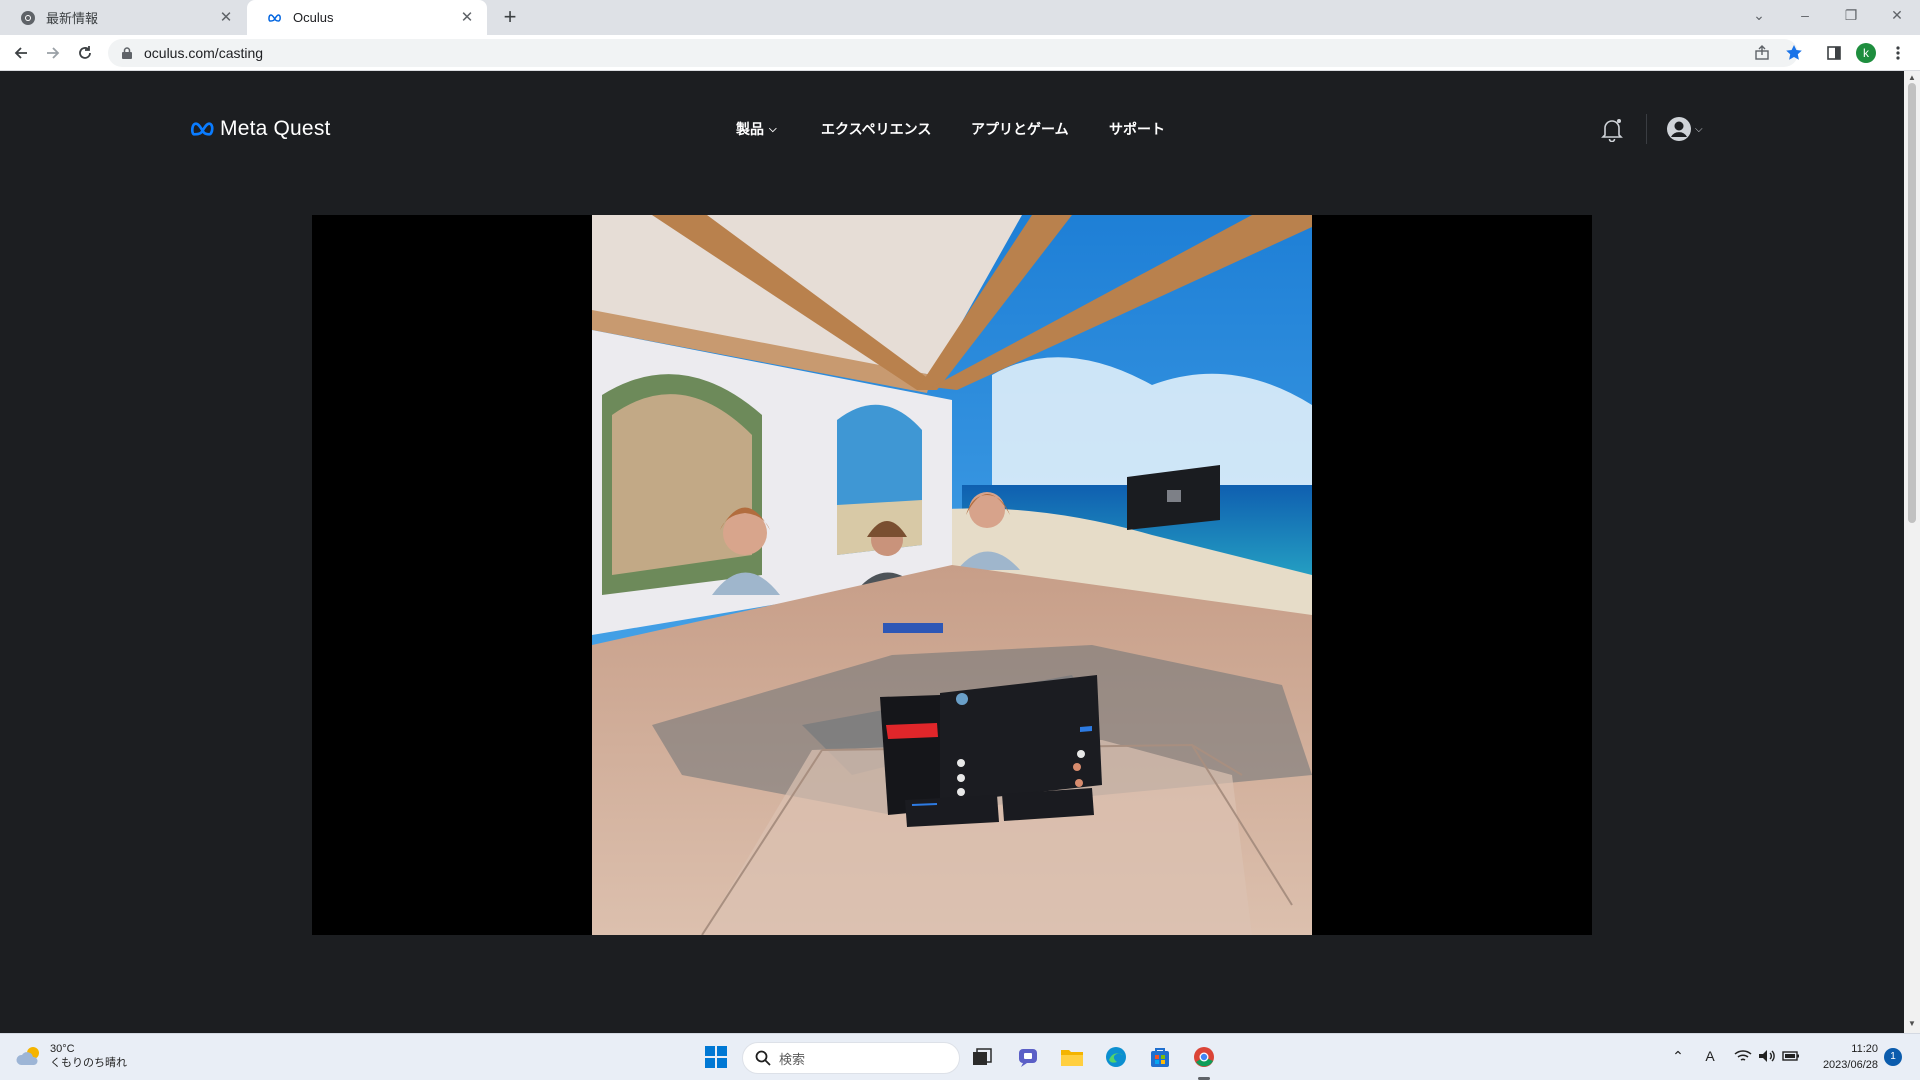 This screenshot has height=1080, width=1920. I want to click on forward-arrow-icon, so click(53, 53).